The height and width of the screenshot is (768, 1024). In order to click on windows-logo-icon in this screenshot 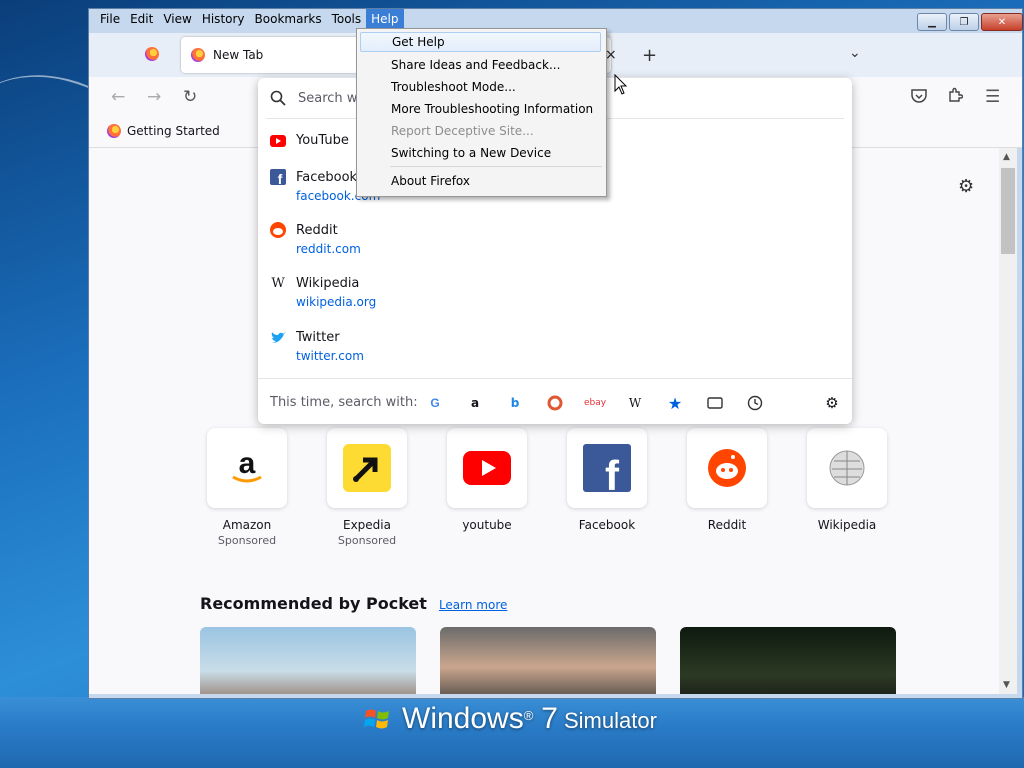, I will do `click(376, 719)`.